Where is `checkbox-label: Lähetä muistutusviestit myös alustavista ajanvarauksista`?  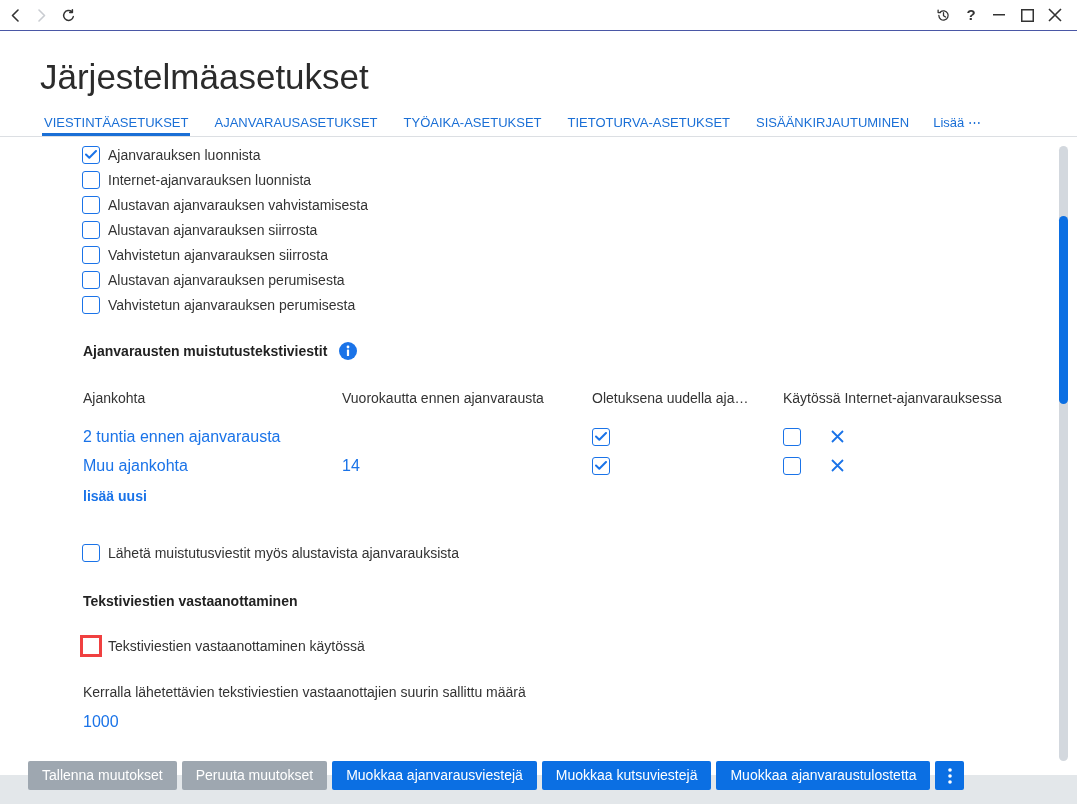
checkbox-label: Lähetä muistutusviestit myös alustavista ajanvarauksista is located at coordinates (283, 553).